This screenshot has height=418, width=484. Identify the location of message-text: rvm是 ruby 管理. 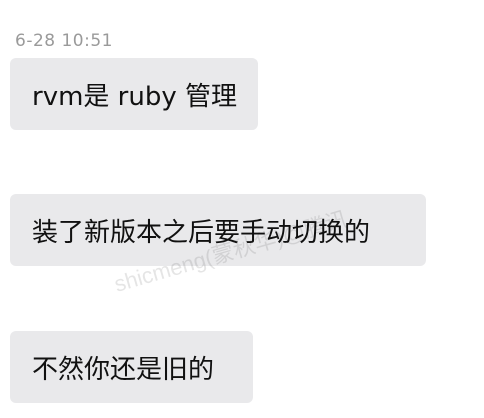
(134, 96).